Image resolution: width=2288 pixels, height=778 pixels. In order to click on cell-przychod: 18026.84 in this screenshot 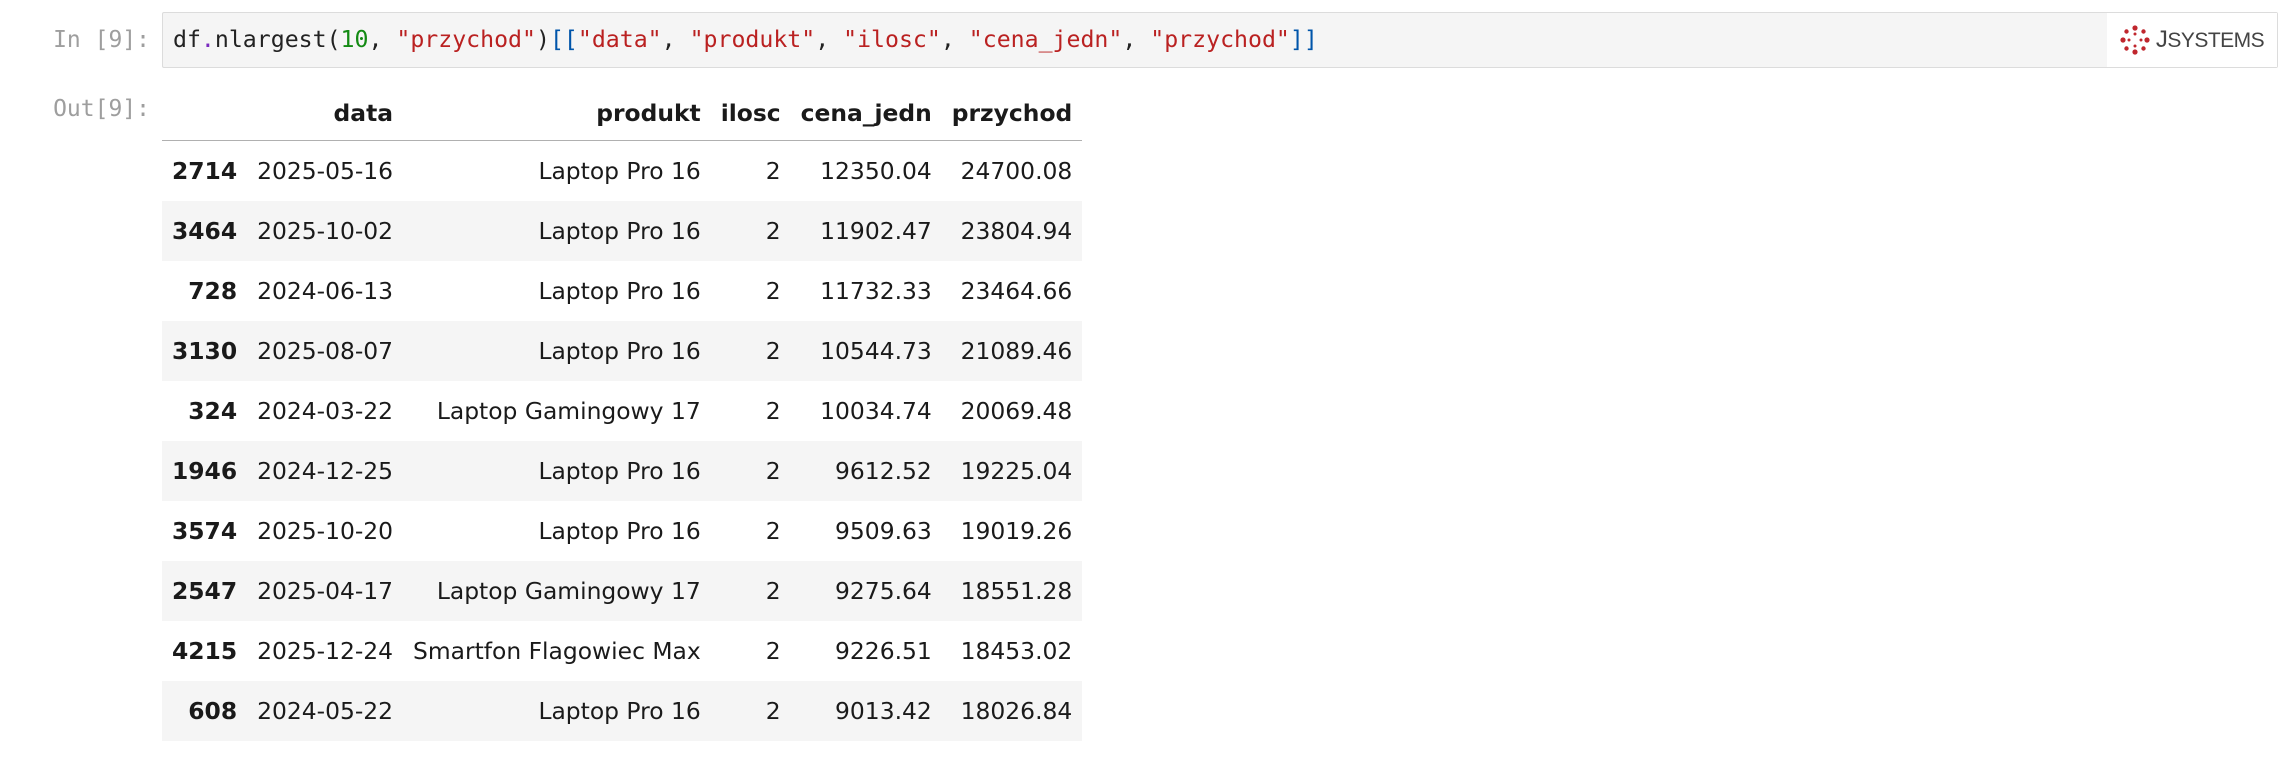, I will do `click(1016, 711)`.